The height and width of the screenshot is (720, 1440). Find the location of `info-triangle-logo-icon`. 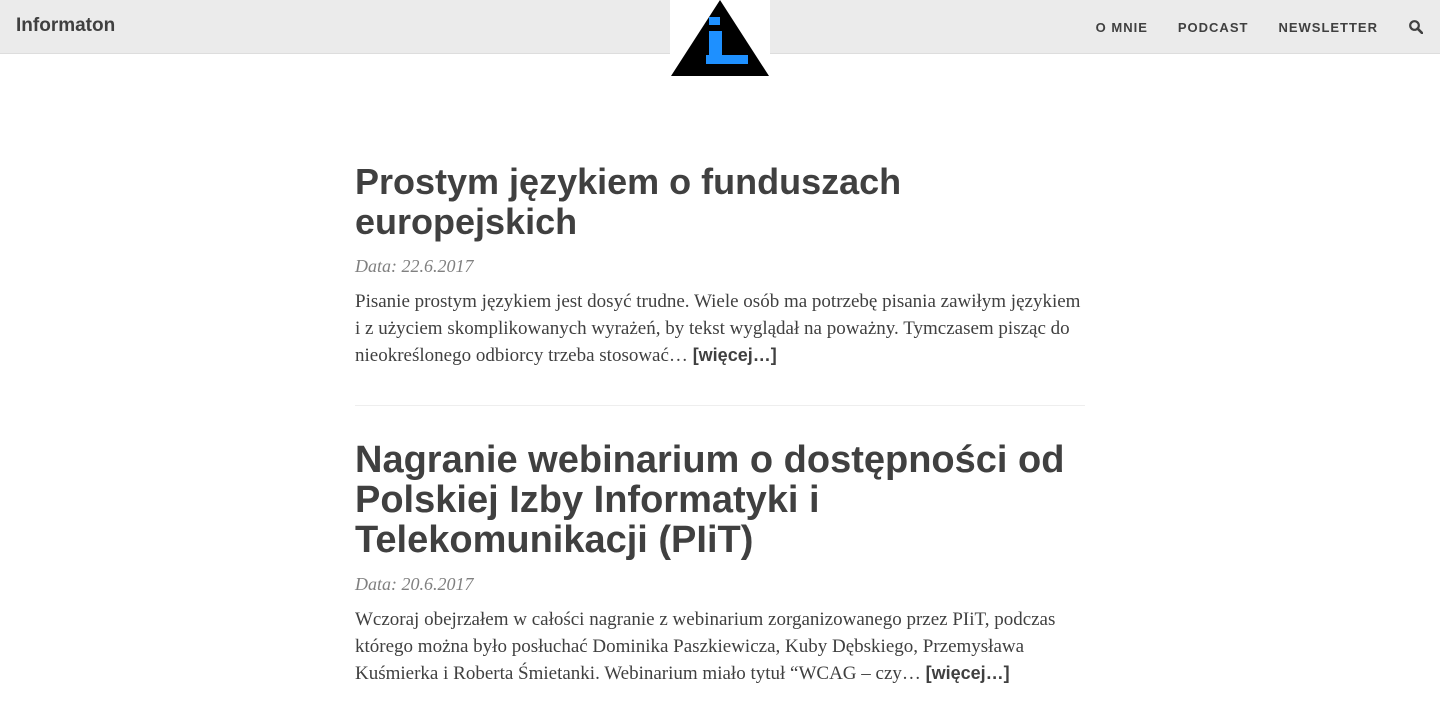

info-triangle-logo-icon is located at coordinates (720, 38).